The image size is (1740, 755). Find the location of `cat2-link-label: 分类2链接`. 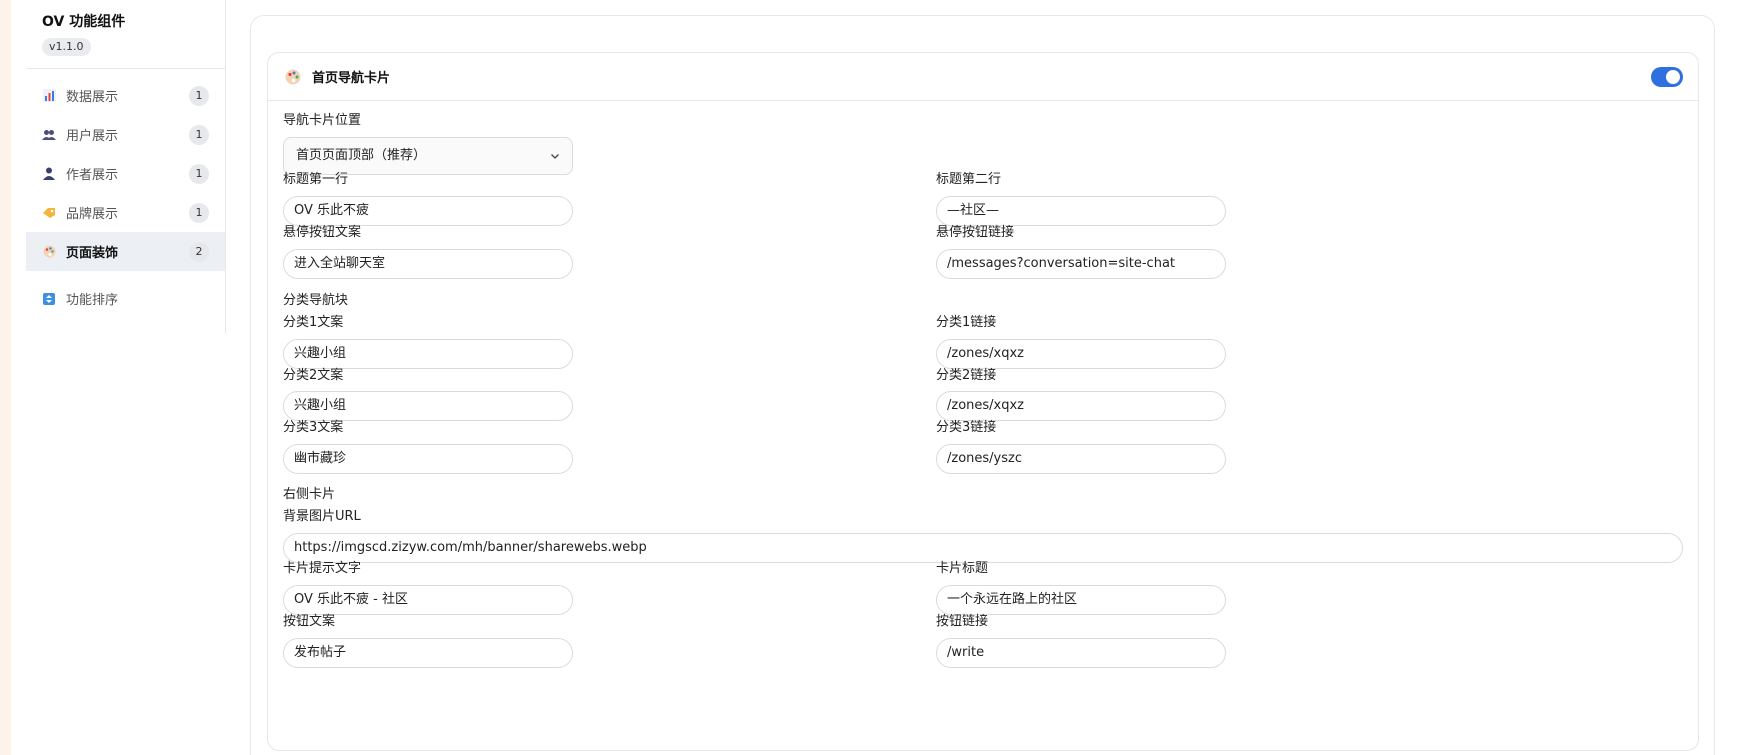

cat2-link-label: 分类2链接 is located at coordinates (966, 375).